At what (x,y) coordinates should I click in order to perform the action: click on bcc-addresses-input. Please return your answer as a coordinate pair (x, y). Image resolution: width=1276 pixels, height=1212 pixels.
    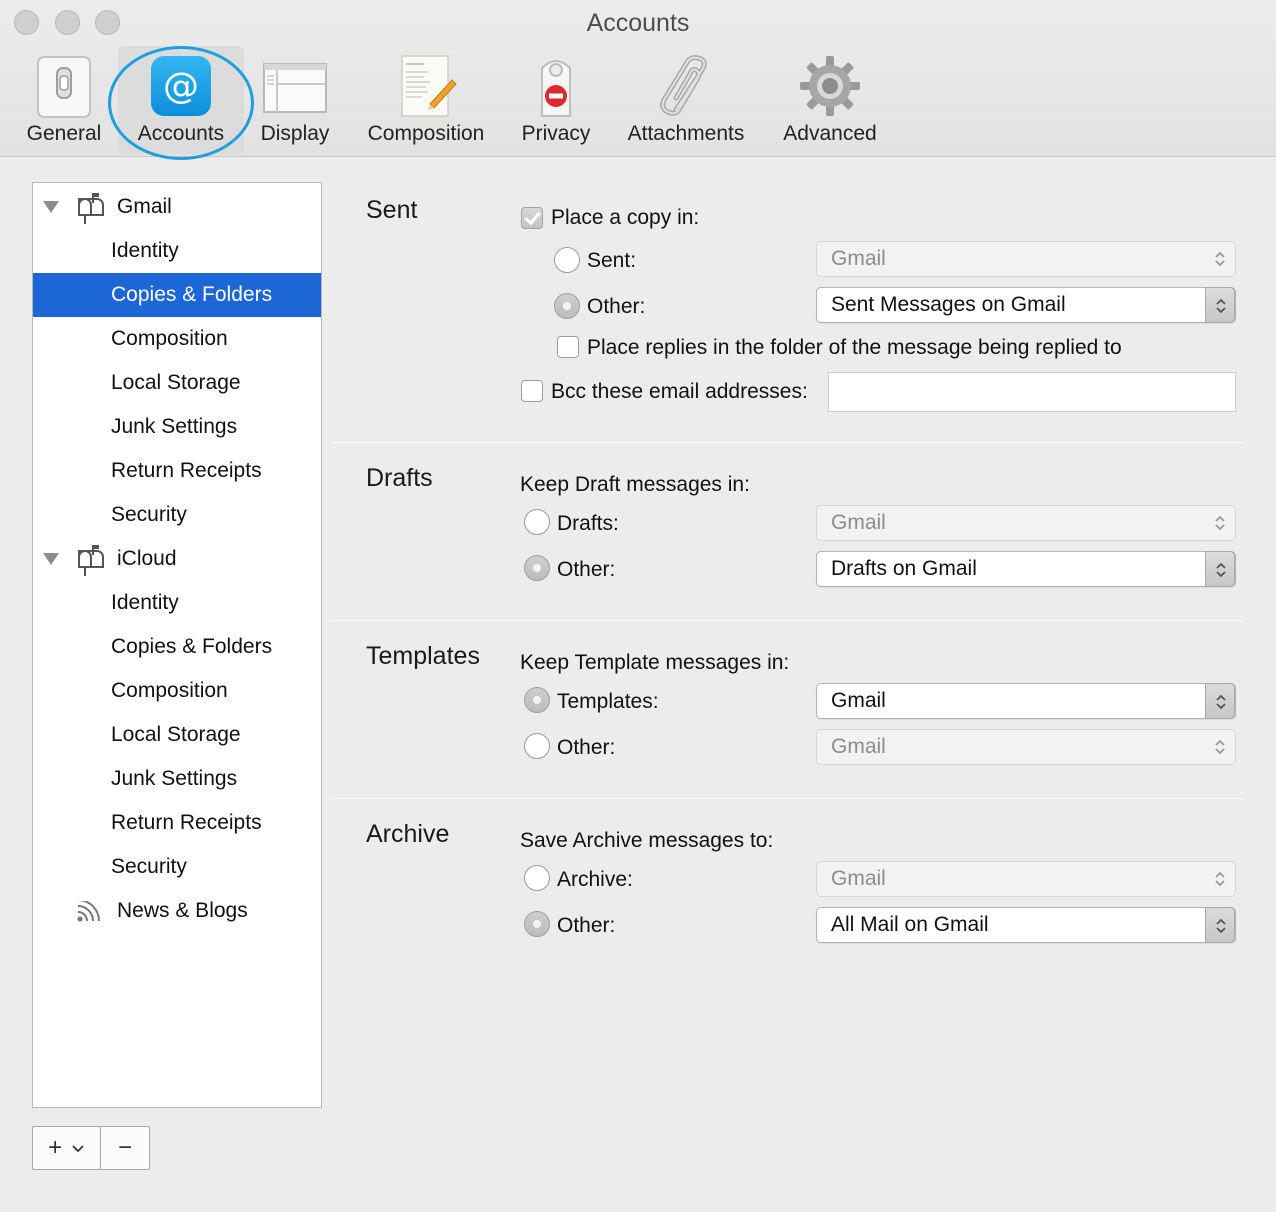
    Looking at the image, I should click on (1032, 392).